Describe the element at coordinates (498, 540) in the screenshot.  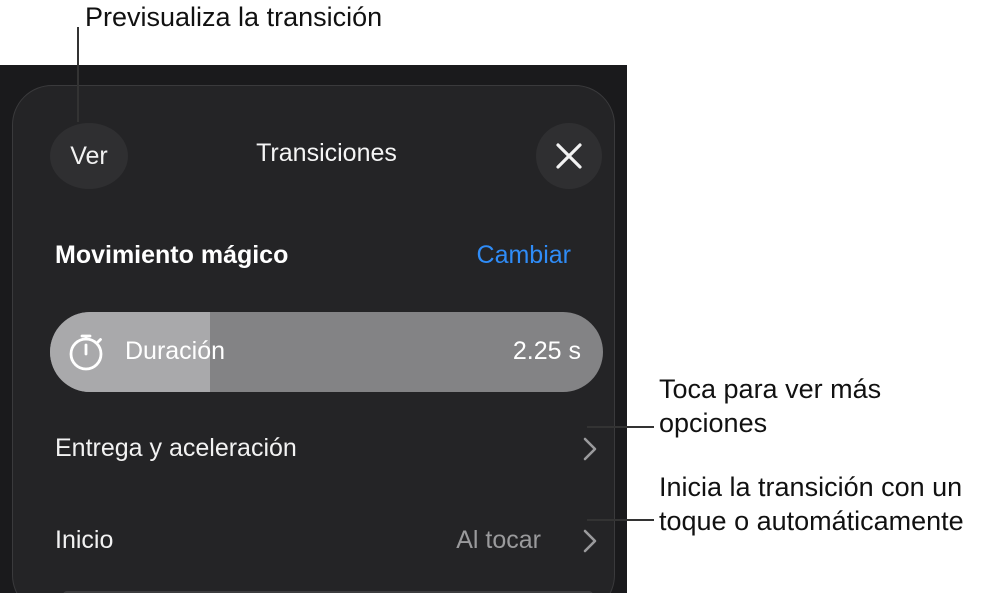
I see `row-start-value: Al tocar` at that location.